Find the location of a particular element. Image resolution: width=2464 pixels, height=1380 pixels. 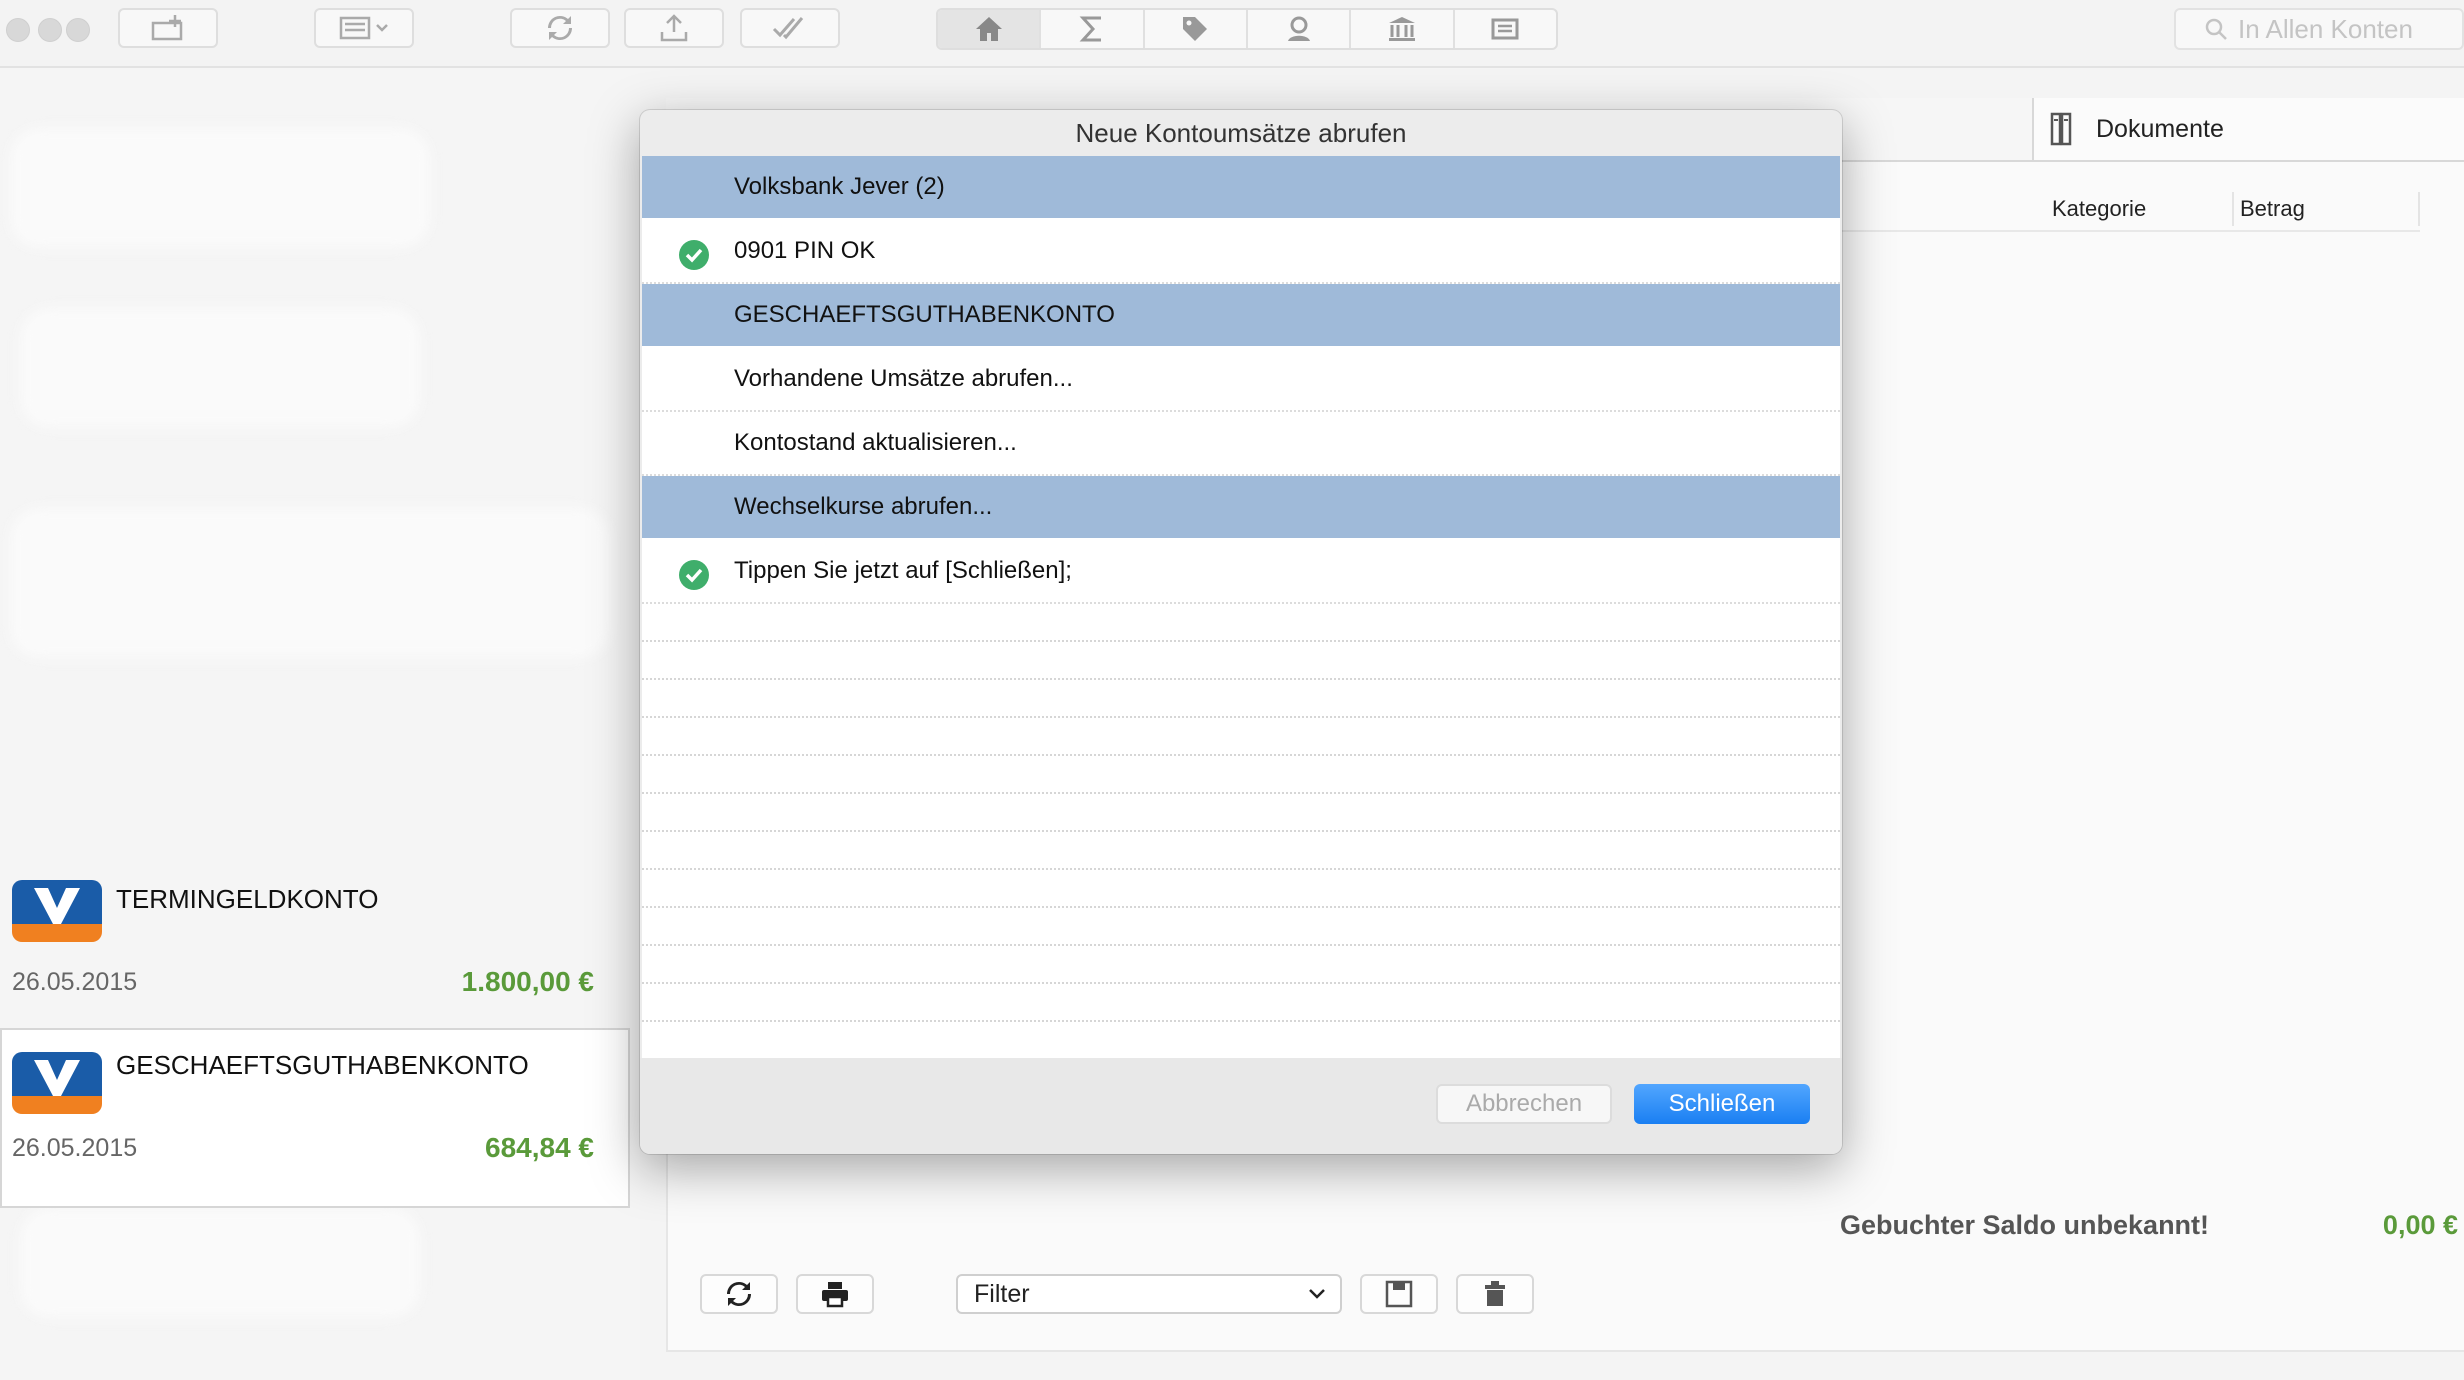

account-name: GESCHAEFTSGUTHABENKONTO is located at coordinates (322, 1065).